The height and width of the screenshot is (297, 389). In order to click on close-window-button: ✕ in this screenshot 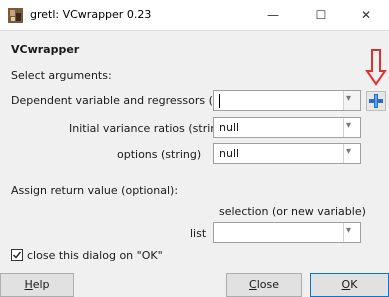, I will do `click(366, 15)`.